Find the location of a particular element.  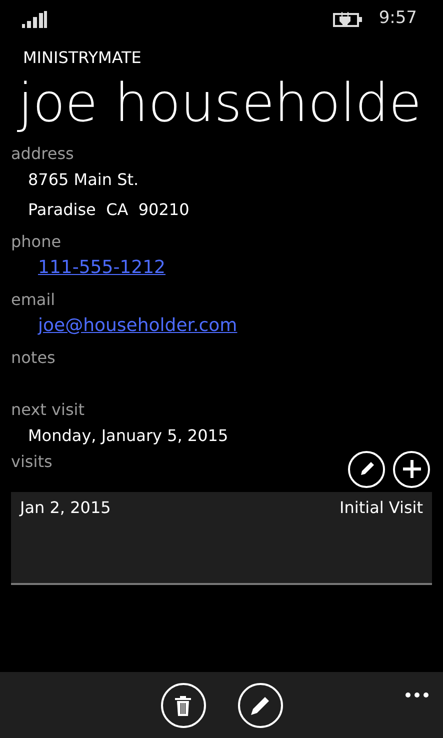

page-title: joe householde is located at coordinates (220, 104).